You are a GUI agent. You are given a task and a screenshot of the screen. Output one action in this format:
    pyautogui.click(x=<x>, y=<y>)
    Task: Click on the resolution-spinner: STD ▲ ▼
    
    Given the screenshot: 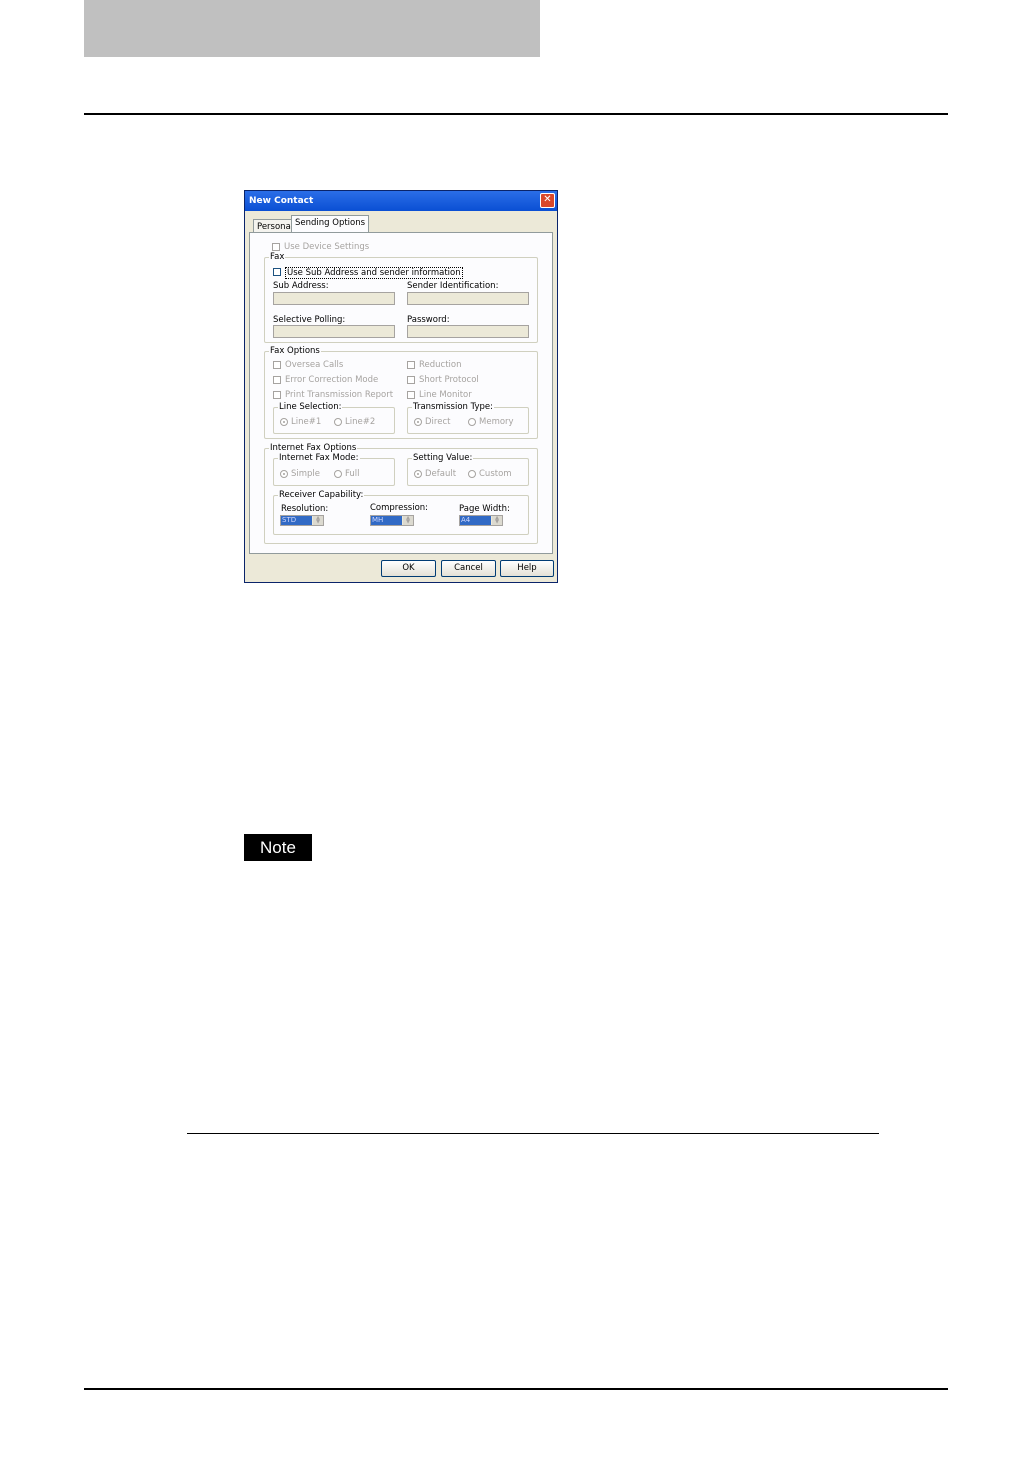 What is the action you would take?
    pyautogui.click(x=302, y=520)
    